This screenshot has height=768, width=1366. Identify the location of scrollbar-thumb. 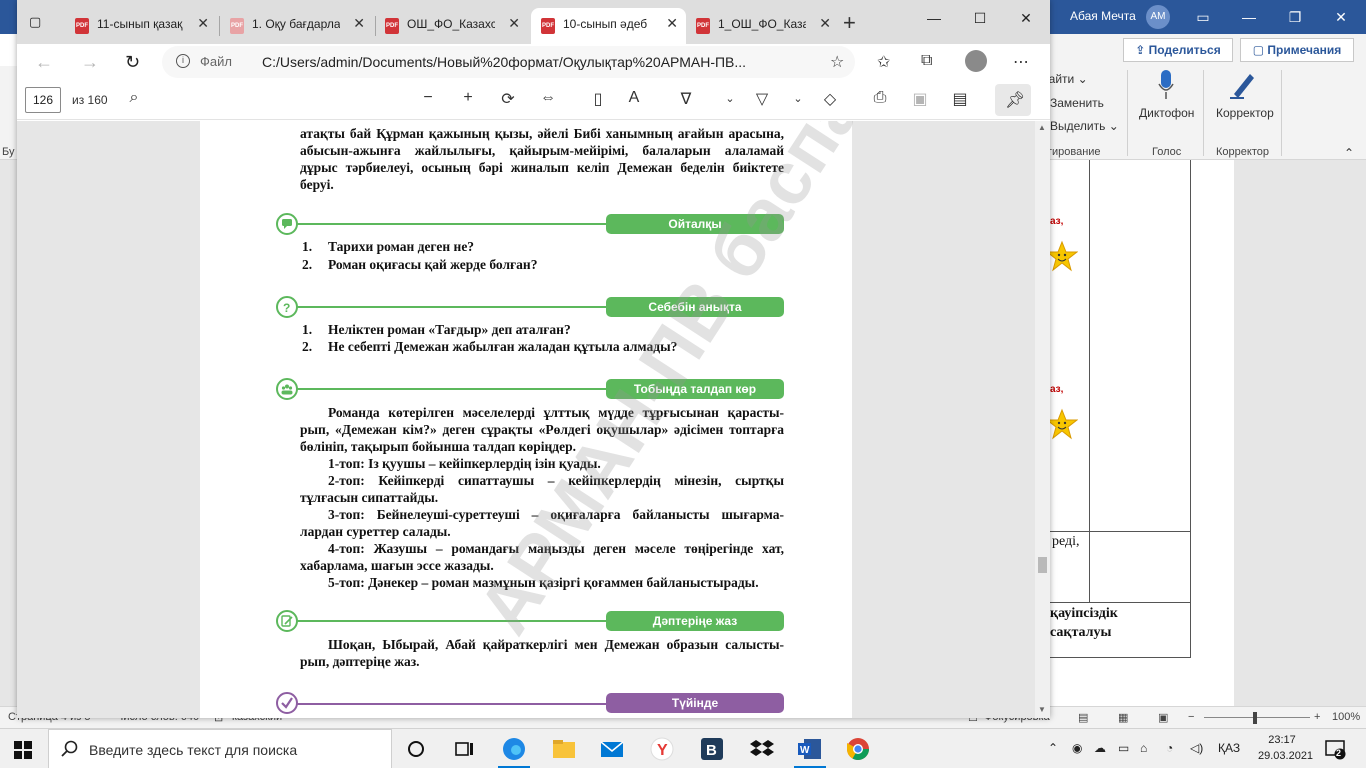
(1042, 565).